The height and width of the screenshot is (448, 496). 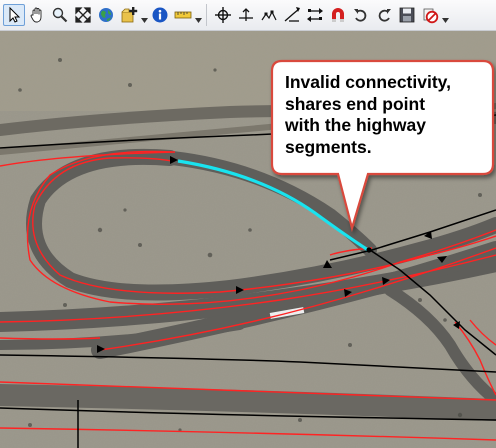 I want to click on reshape-icon, so click(x=292, y=15).